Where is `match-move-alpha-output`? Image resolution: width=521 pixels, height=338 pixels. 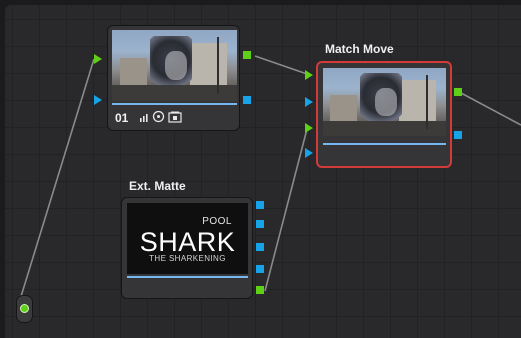 match-move-alpha-output is located at coordinates (458, 135).